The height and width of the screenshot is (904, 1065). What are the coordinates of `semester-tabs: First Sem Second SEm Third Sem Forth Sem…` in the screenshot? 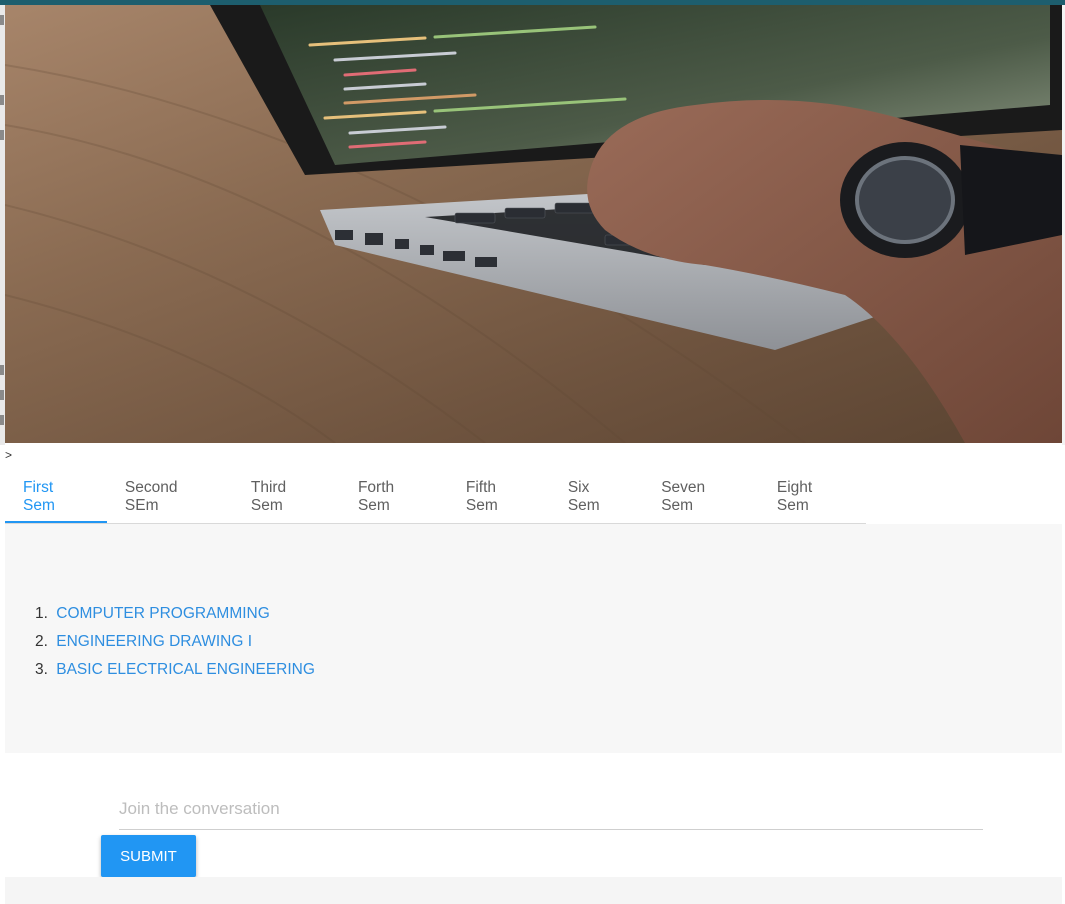 It's located at (435, 497).